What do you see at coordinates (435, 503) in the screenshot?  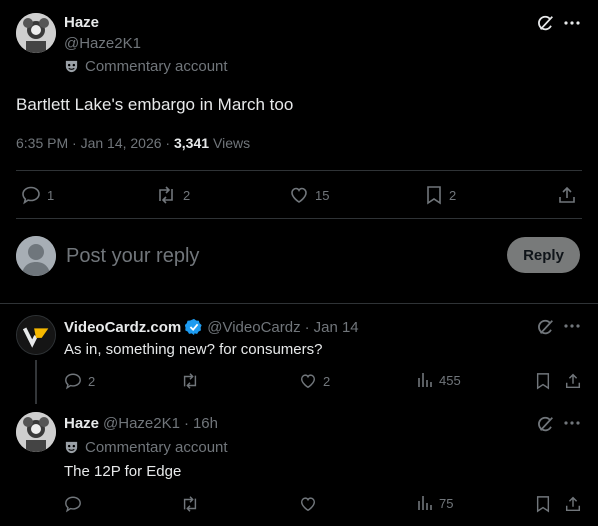 I see `views-action: 75` at bounding box center [435, 503].